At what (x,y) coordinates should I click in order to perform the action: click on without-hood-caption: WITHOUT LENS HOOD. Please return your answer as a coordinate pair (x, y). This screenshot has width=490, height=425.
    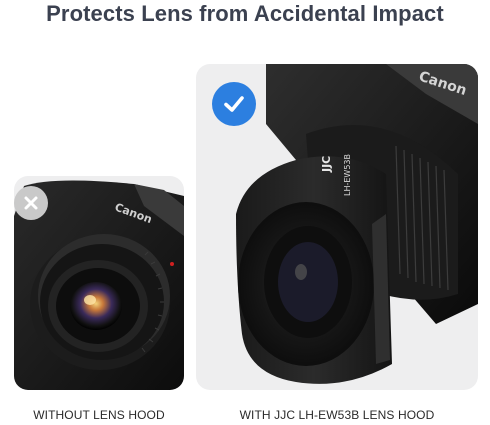
    Looking at the image, I should click on (99, 415).